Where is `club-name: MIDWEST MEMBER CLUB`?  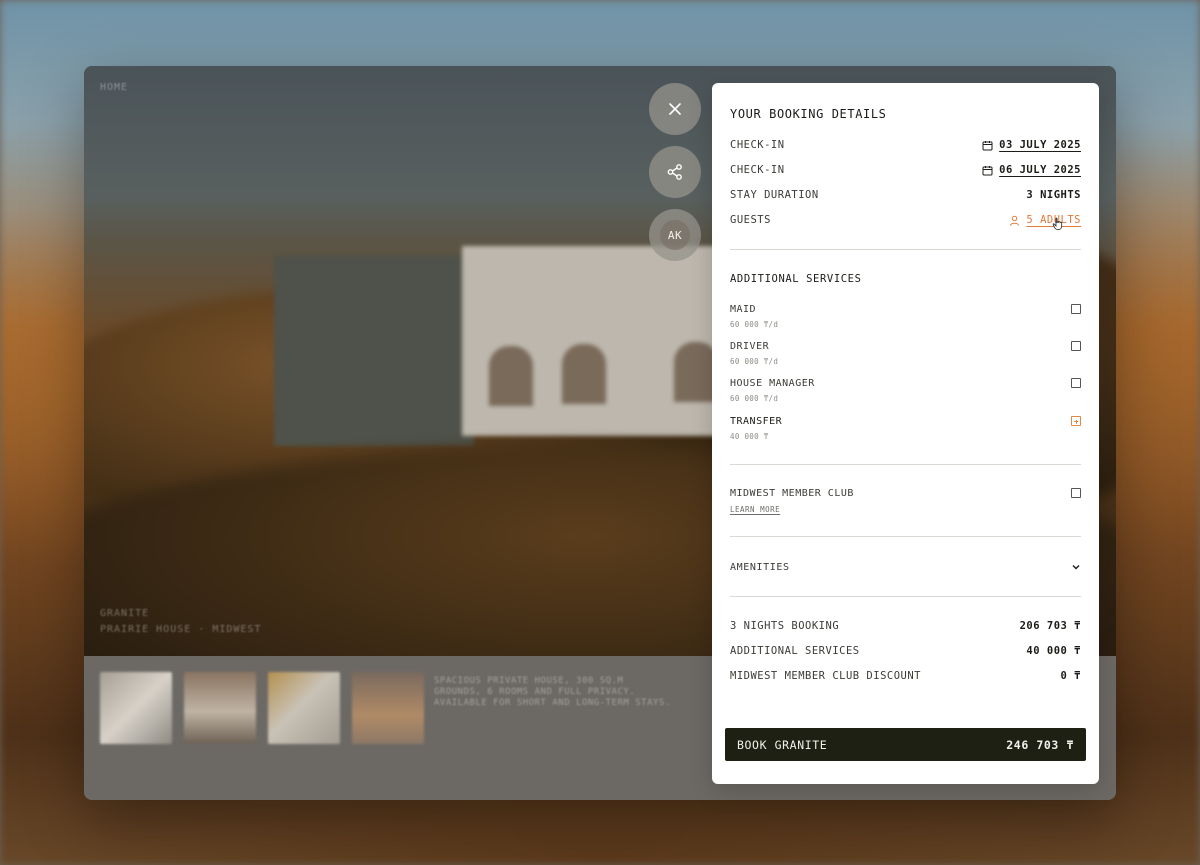
club-name: MIDWEST MEMBER CLUB is located at coordinates (792, 493).